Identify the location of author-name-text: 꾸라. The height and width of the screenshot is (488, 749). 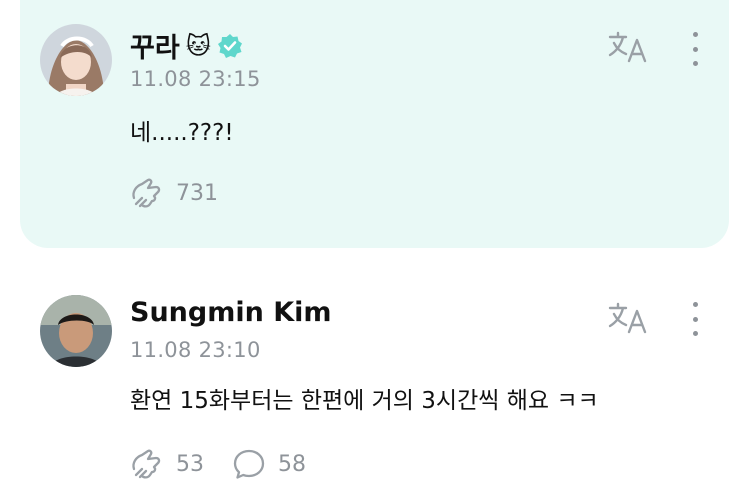
(155, 48).